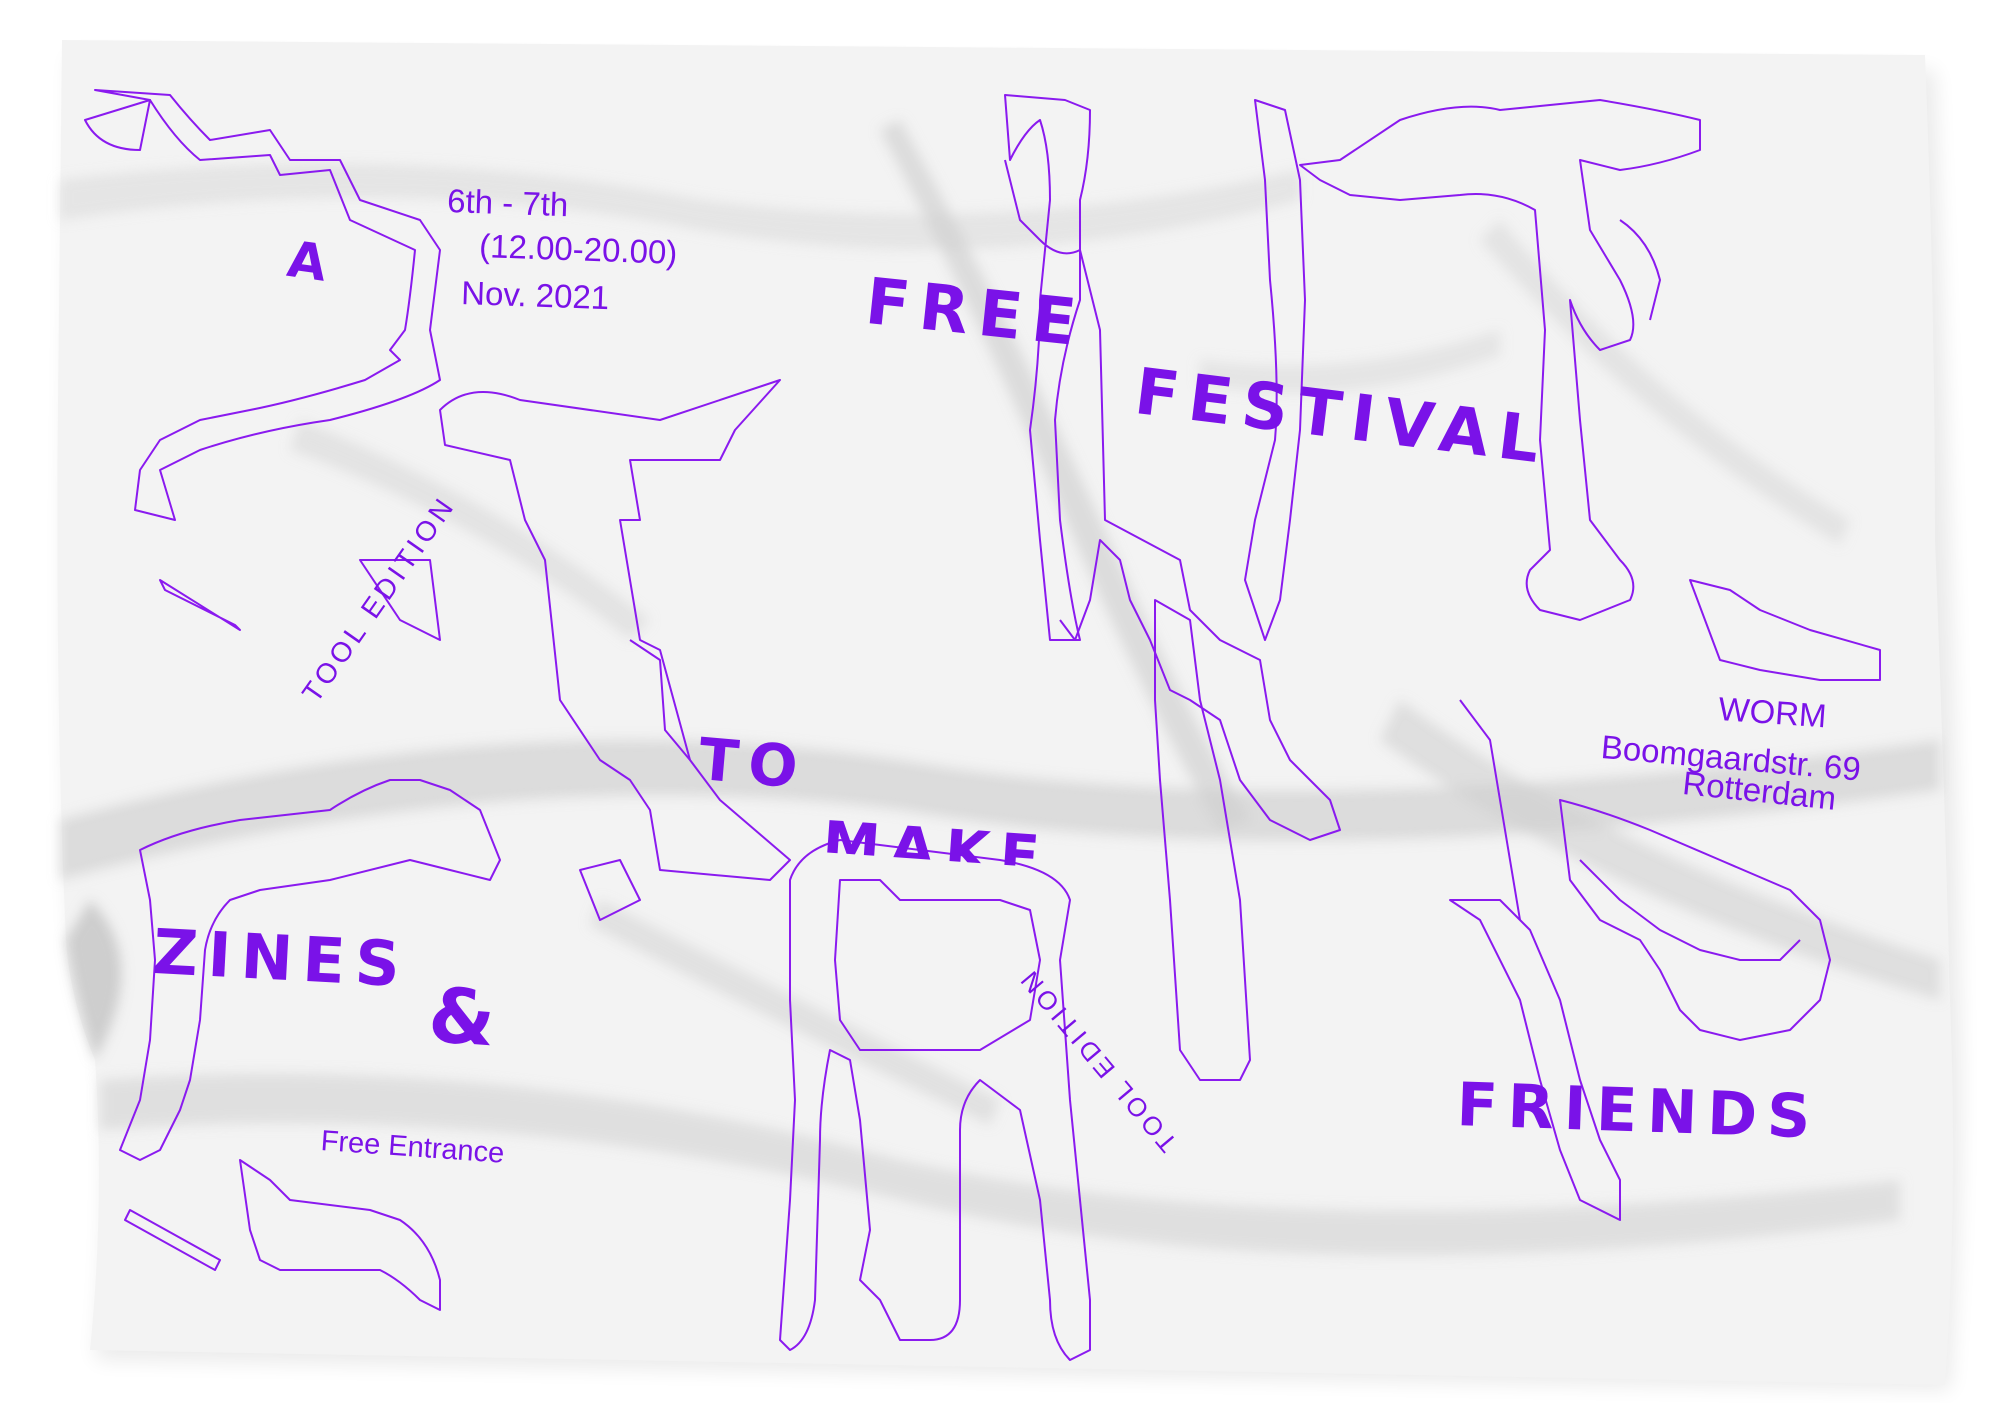 The image size is (2000, 1403). What do you see at coordinates (507, 202) in the screenshot?
I see `date-days: 6th - 7th` at bounding box center [507, 202].